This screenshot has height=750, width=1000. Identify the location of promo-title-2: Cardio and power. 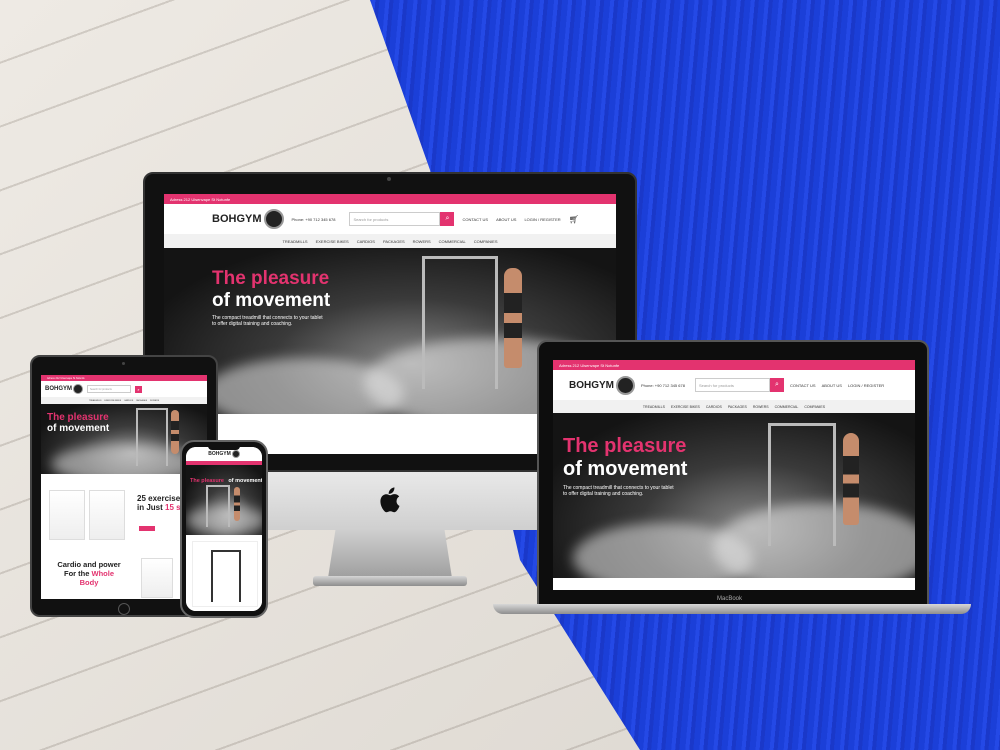
(89, 564).